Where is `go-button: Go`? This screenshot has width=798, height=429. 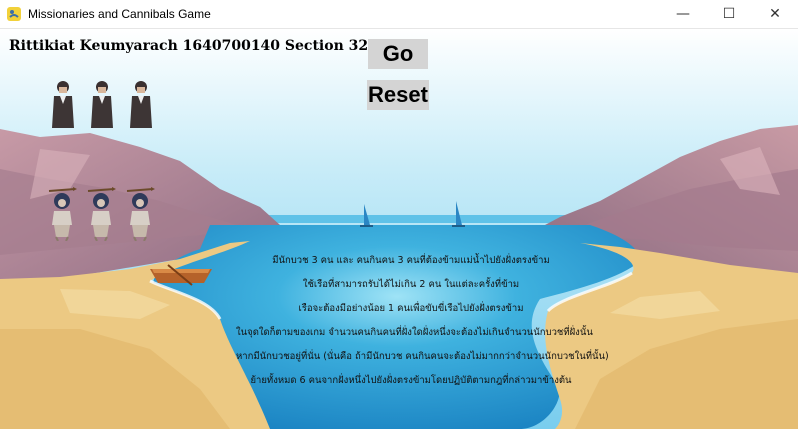
go-button: Go is located at coordinates (398, 54).